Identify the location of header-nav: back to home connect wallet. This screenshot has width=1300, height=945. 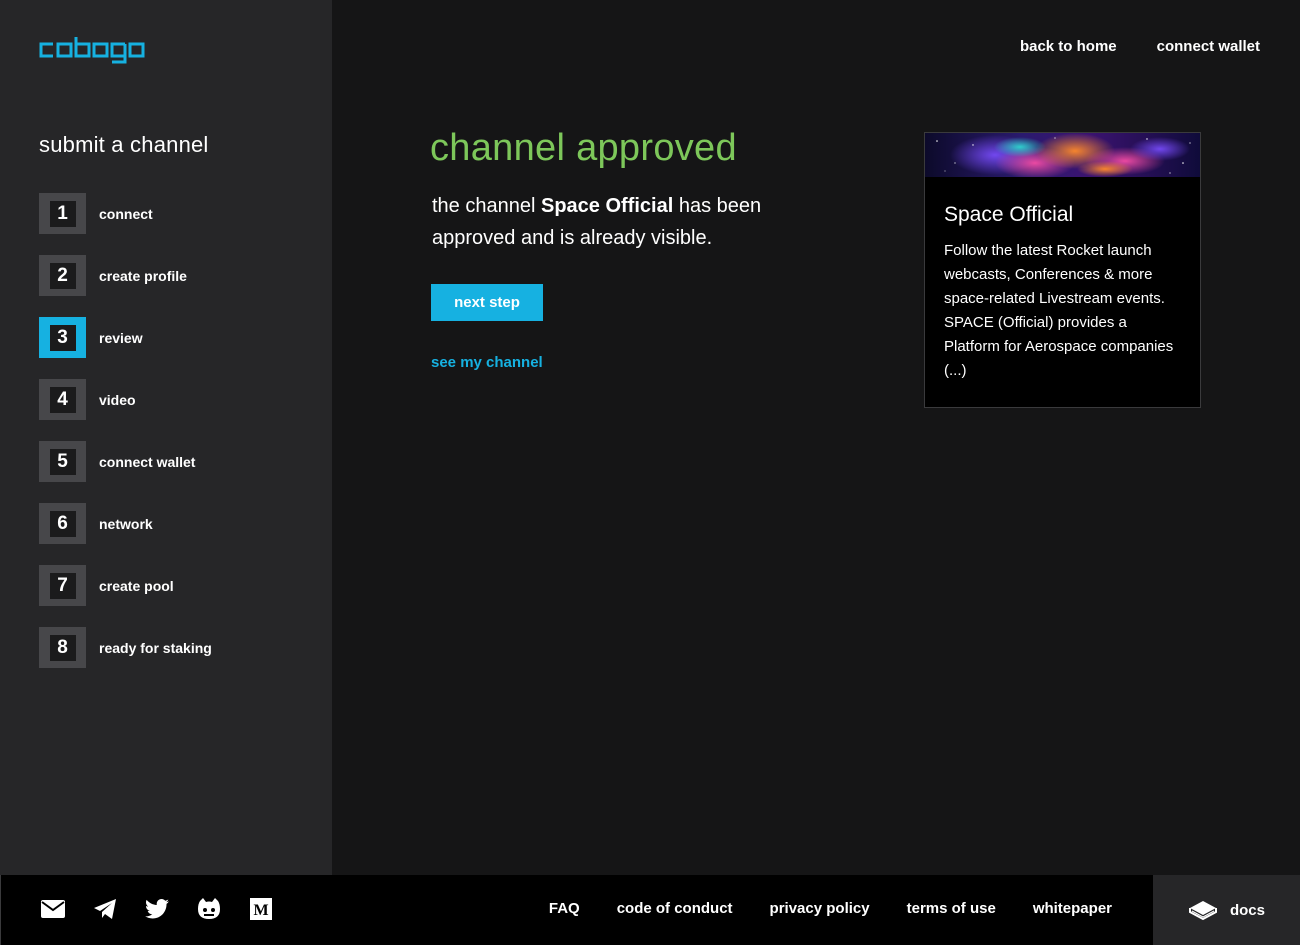
(1140, 46).